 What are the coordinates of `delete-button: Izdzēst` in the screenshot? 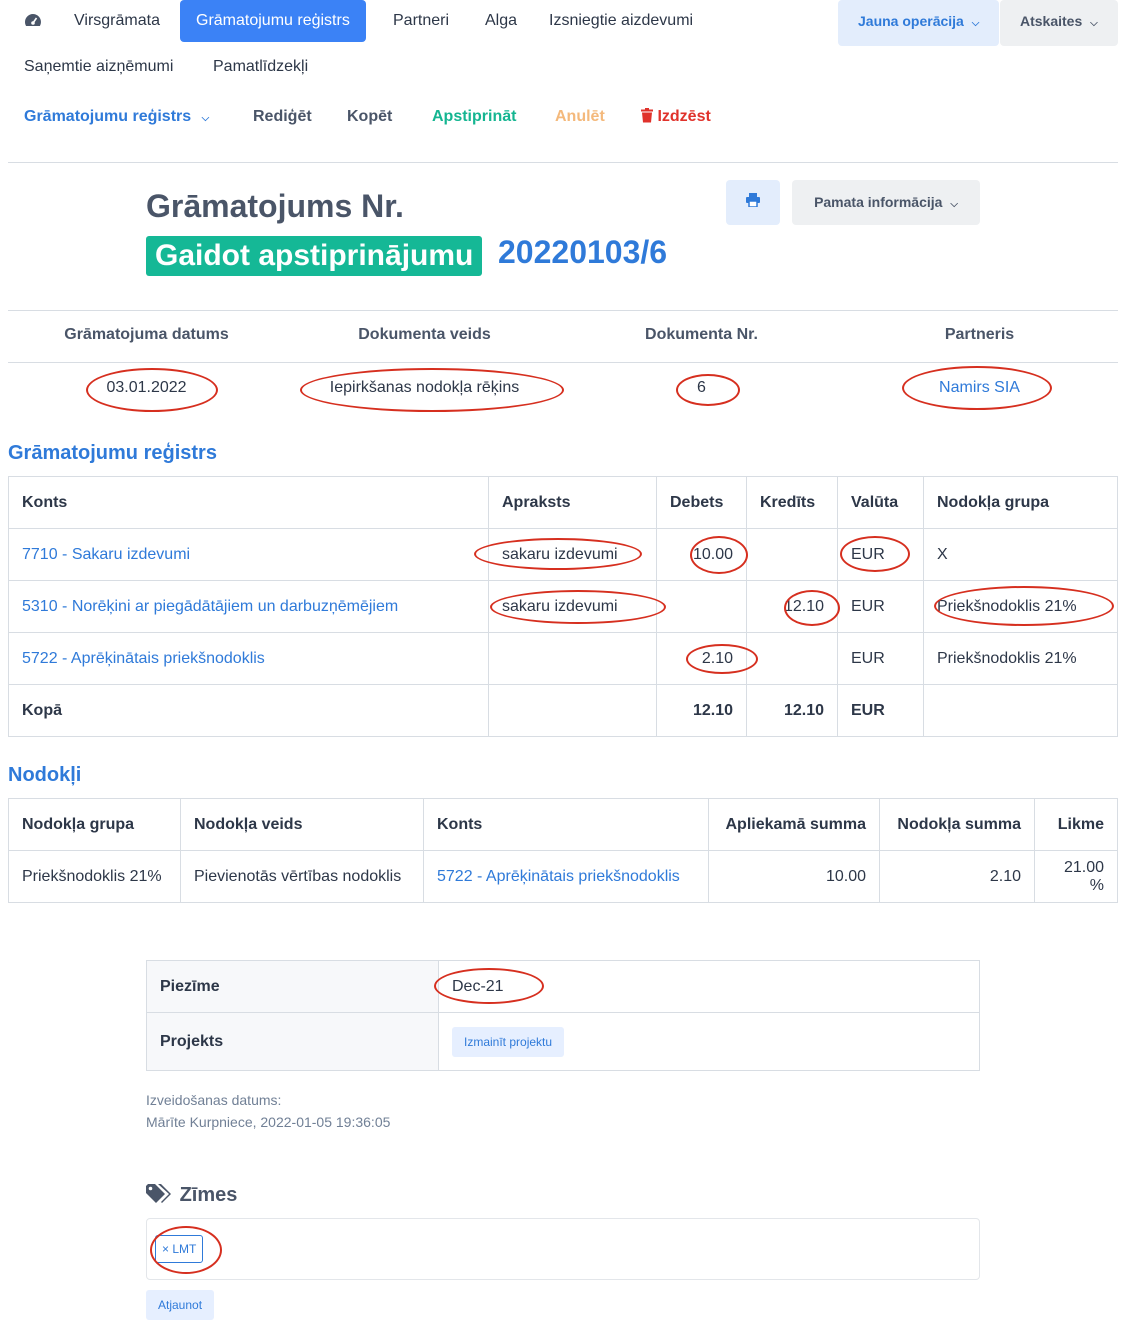 It's located at (676, 117).